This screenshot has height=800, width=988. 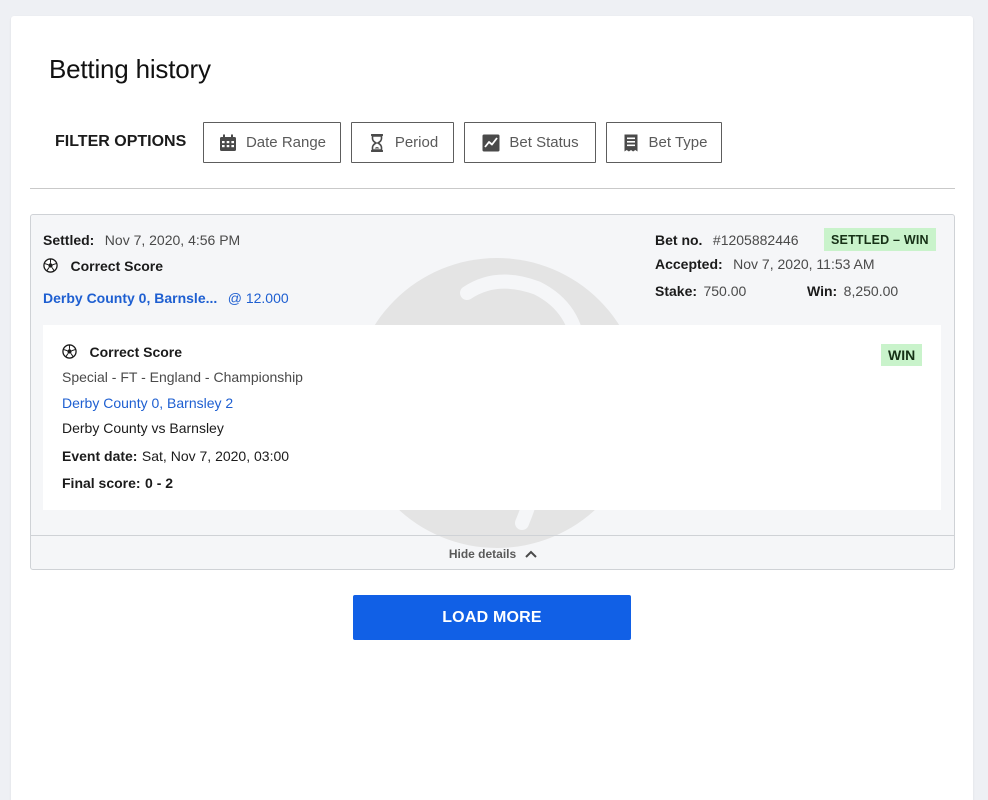 What do you see at coordinates (286, 142) in the screenshot?
I see `date-range-filter-label: Date Range` at bounding box center [286, 142].